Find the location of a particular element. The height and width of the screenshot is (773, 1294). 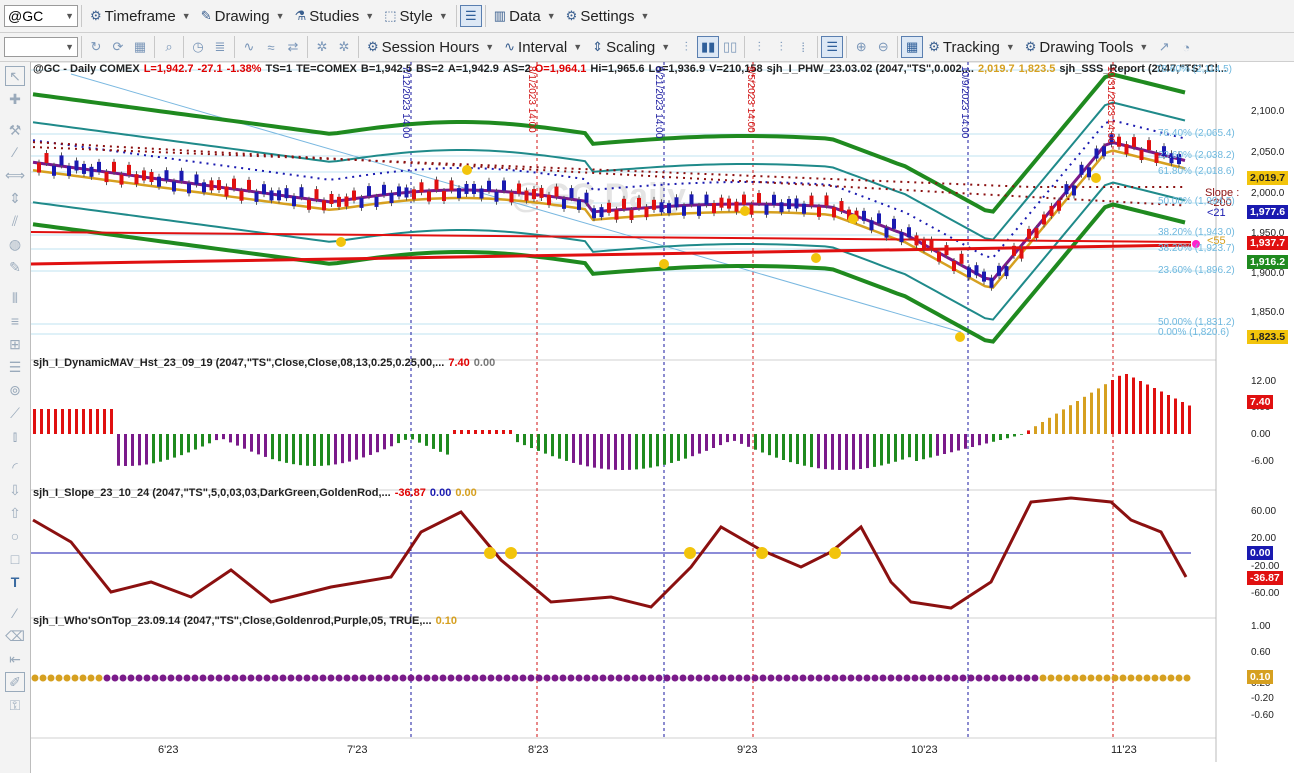

interval-input: ▼ is located at coordinates (41, 47).